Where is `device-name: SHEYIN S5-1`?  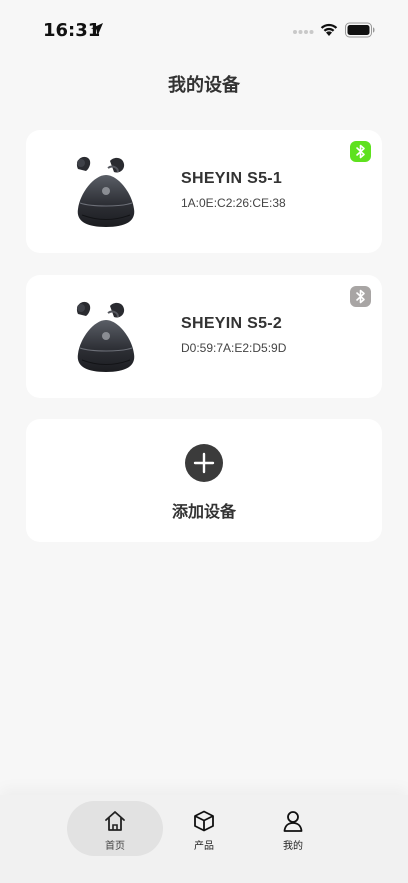
device-name: SHEYIN S5-1 is located at coordinates (232, 178).